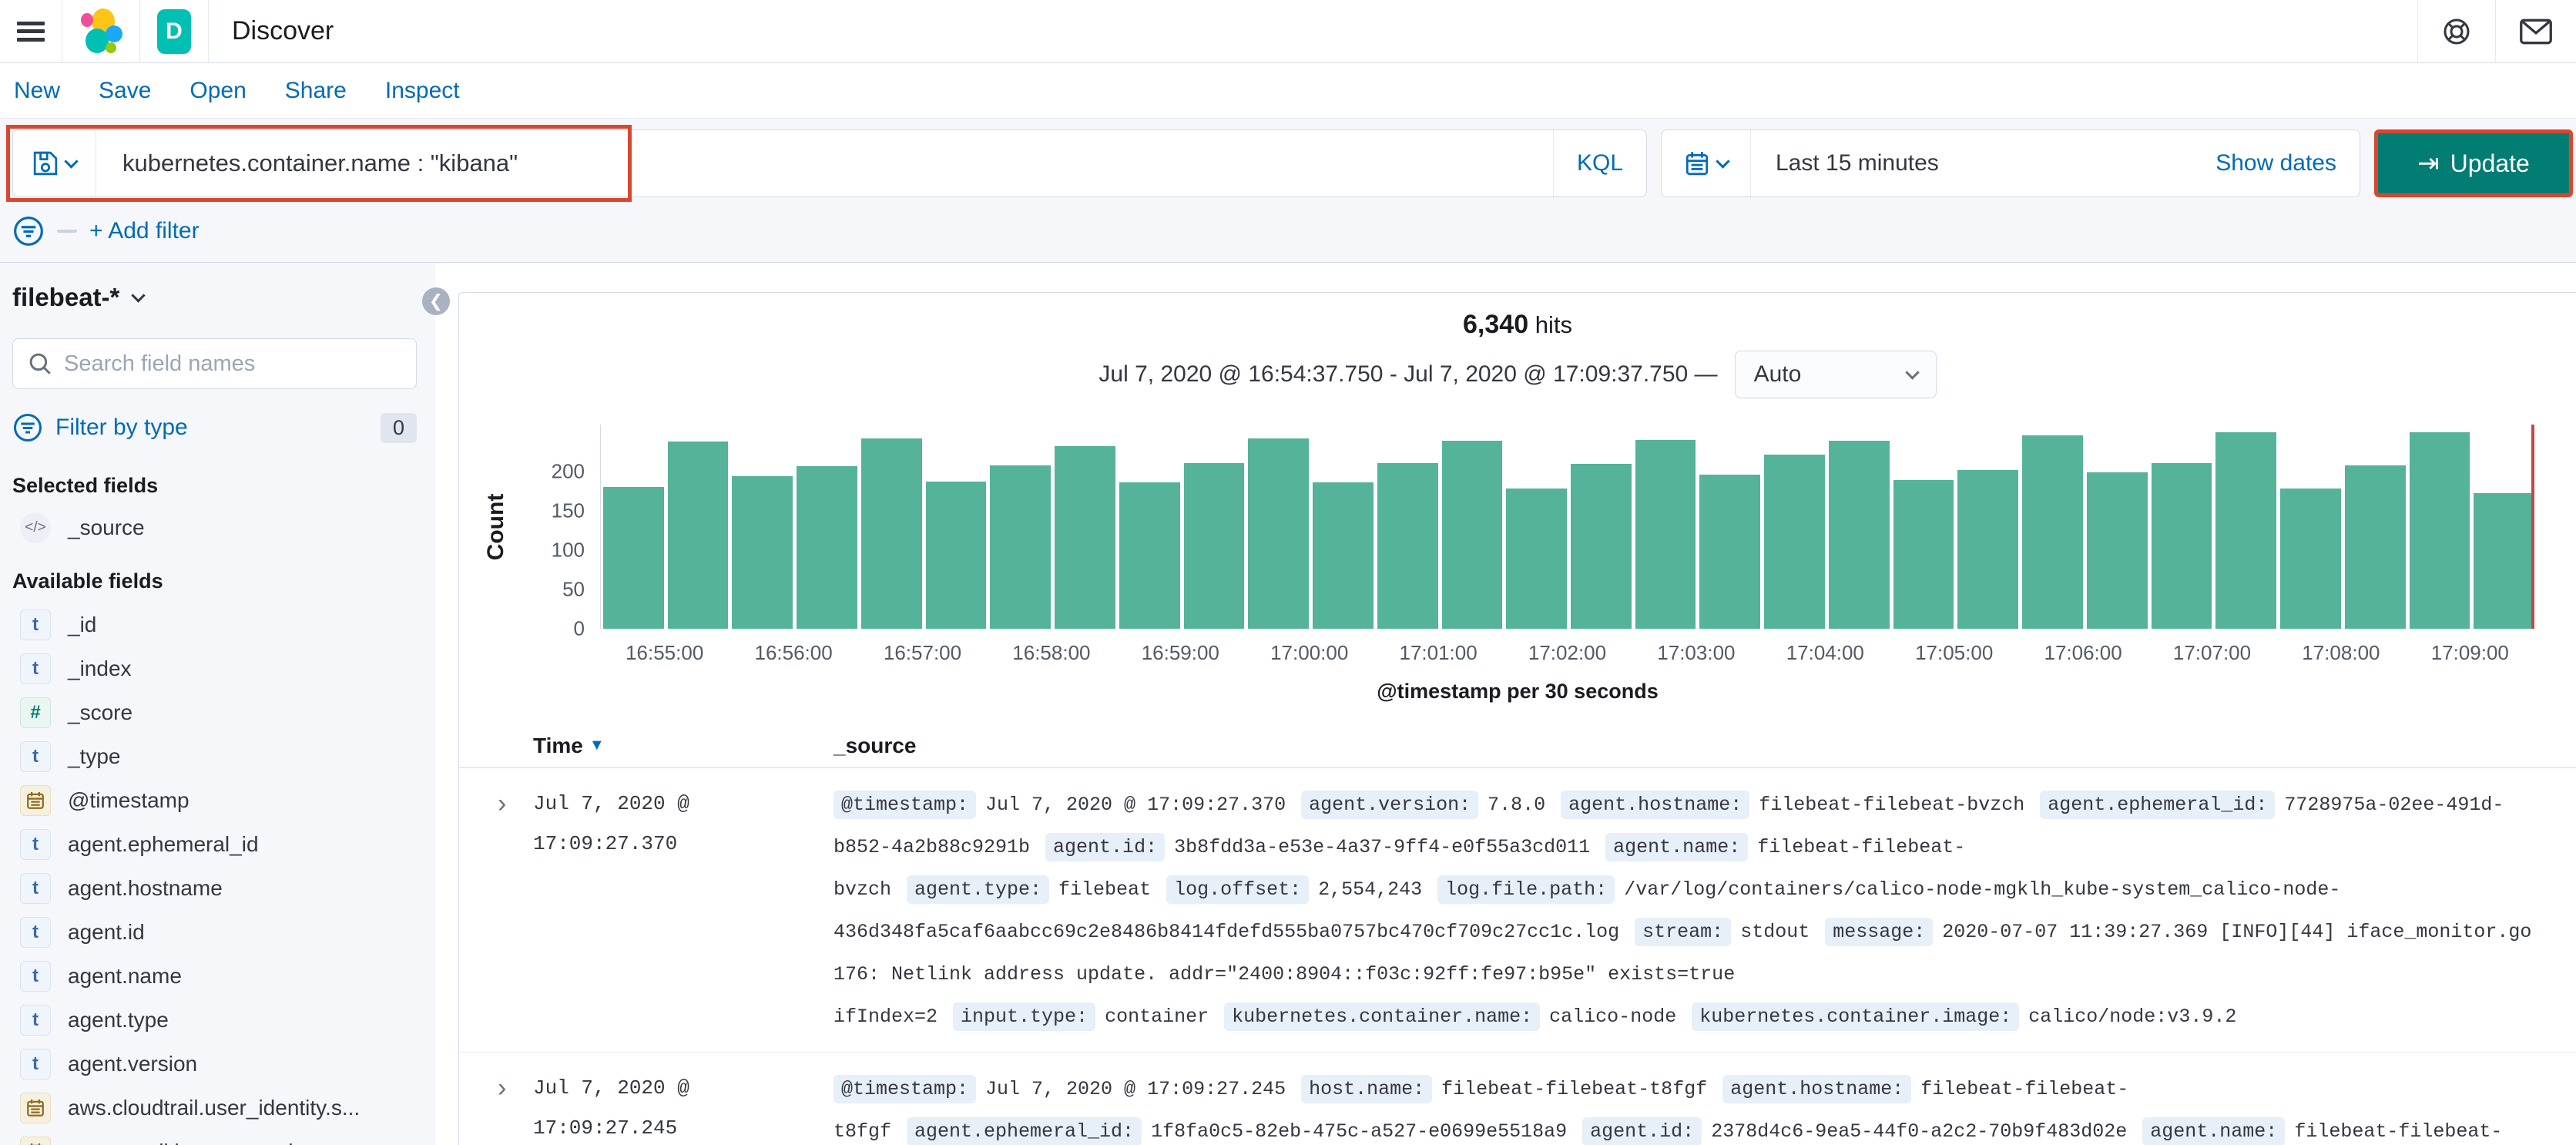  What do you see at coordinates (1683, 932) in the screenshot?
I see `field-name-badge: stream:` at bounding box center [1683, 932].